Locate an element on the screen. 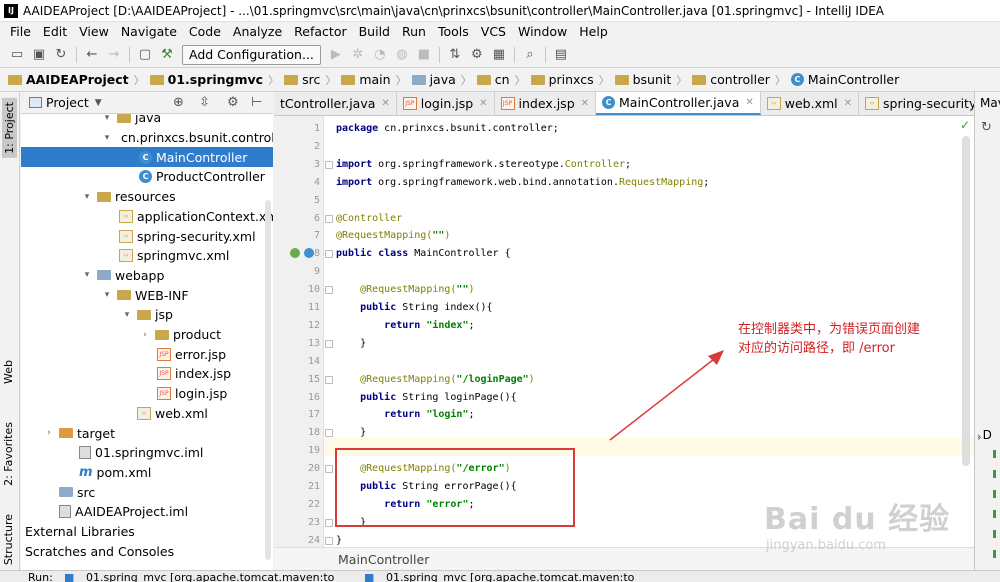 Image resolution: width=1000 pixels, height=582 pixels. tree-item: ▾ resources is located at coordinates (147, 197).